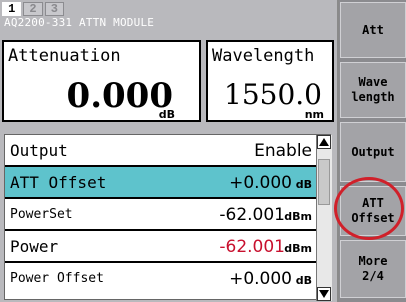 The image size is (406, 302). What do you see at coordinates (39, 150) in the screenshot?
I see `list-item-label: Output` at bounding box center [39, 150].